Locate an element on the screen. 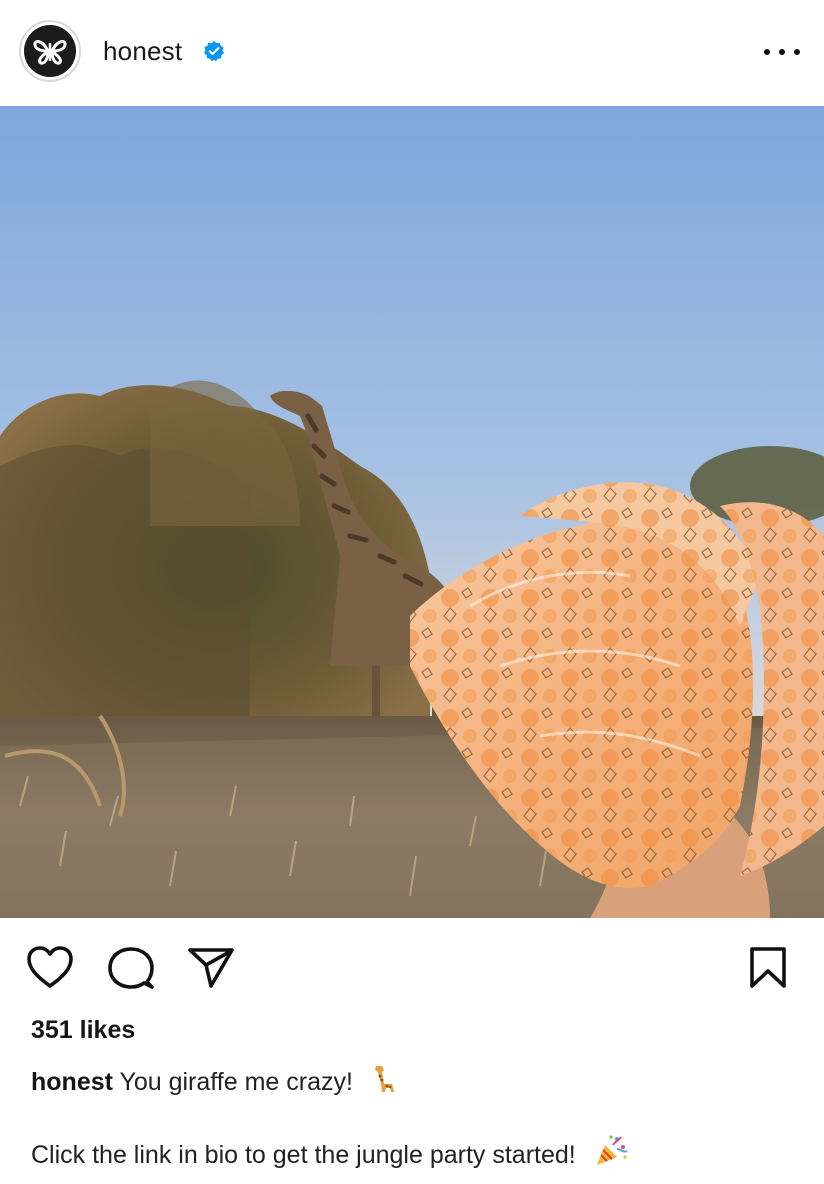  avatar is located at coordinates (50, 51).